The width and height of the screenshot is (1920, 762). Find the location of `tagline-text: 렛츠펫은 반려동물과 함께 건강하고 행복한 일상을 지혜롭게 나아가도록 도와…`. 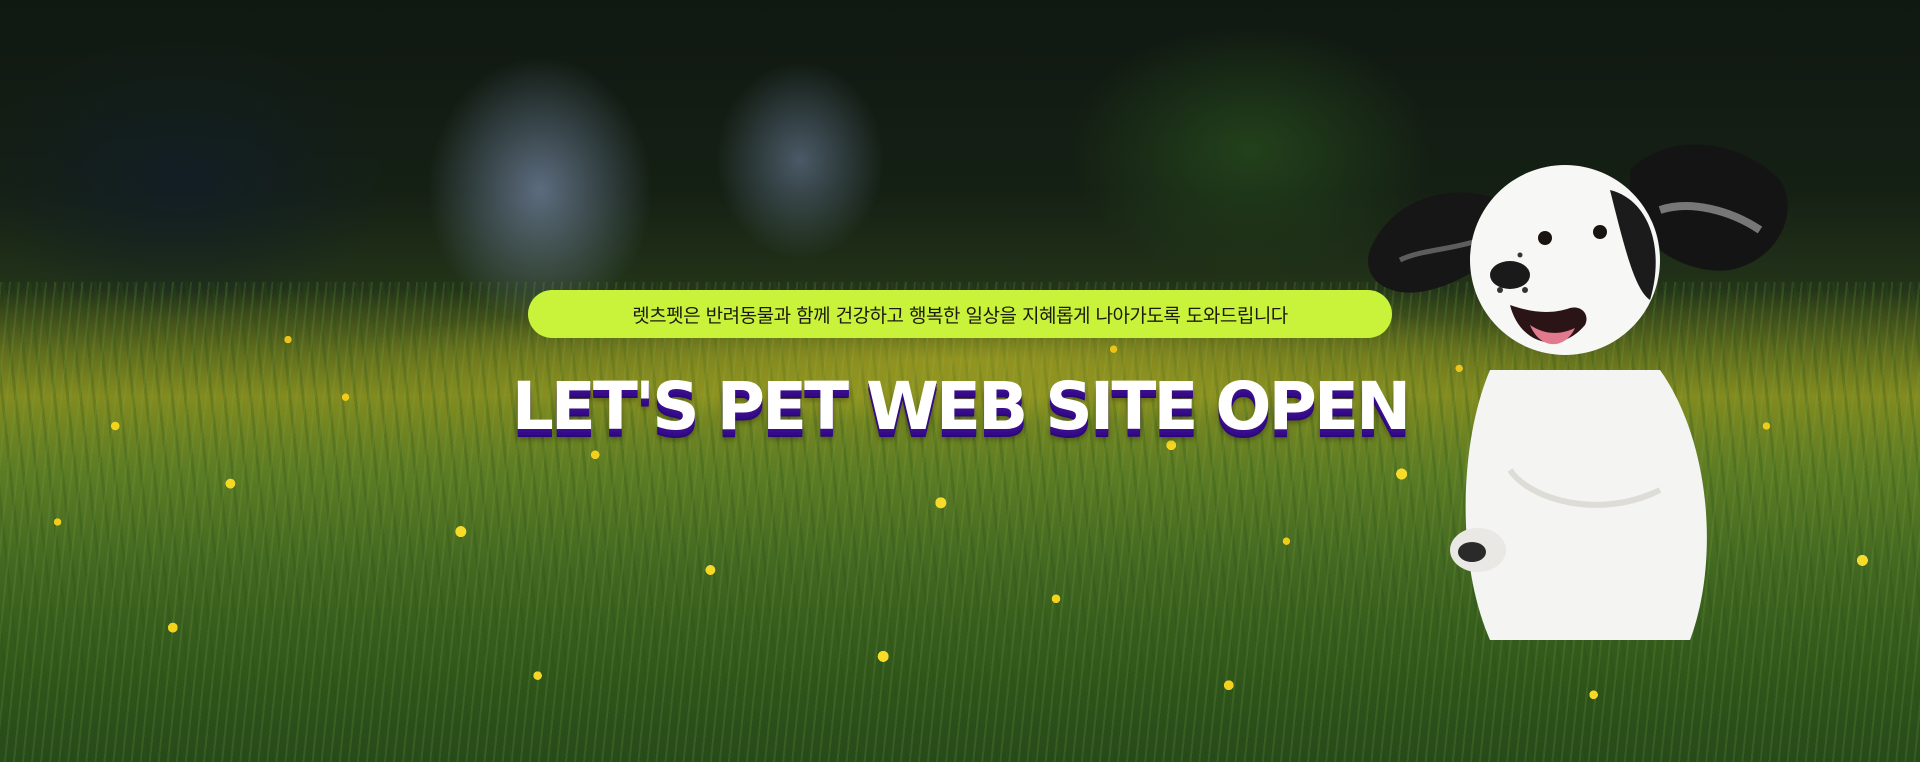

tagline-text: 렛츠펫은 반려동물과 함께 건강하고 행복한 일상을 지혜롭게 나아가도록 도와… is located at coordinates (960, 315).